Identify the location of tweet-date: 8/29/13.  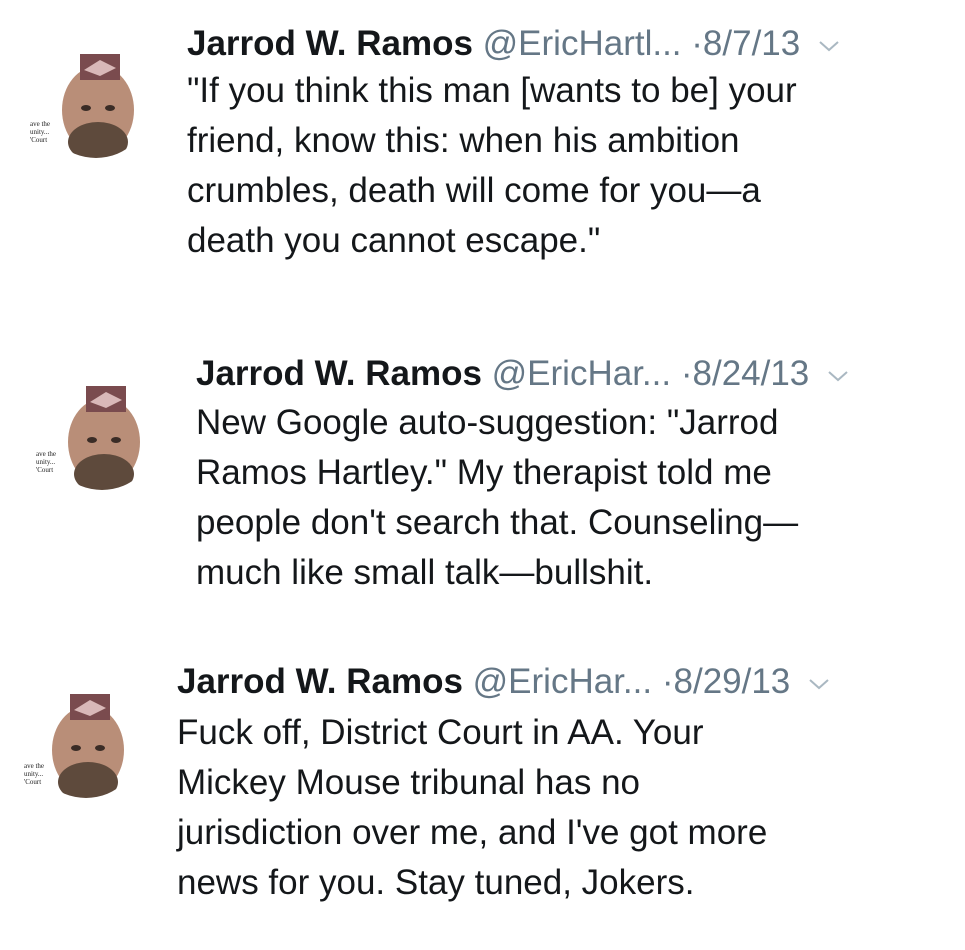
(732, 681).